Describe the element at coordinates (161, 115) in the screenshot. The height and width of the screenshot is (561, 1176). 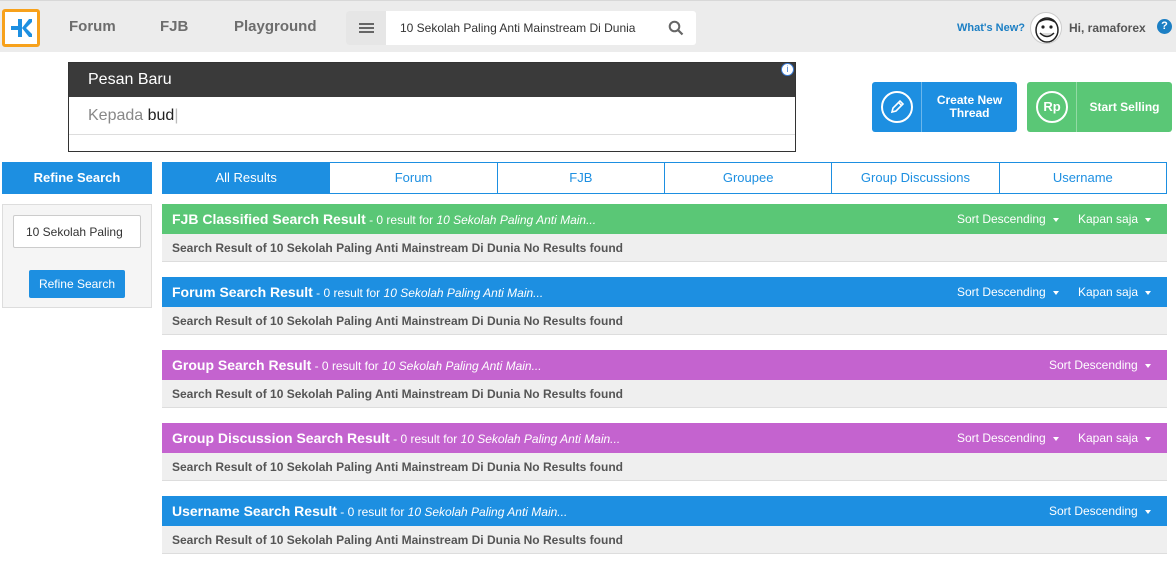
I see `ad-to-value: bud` at that location.